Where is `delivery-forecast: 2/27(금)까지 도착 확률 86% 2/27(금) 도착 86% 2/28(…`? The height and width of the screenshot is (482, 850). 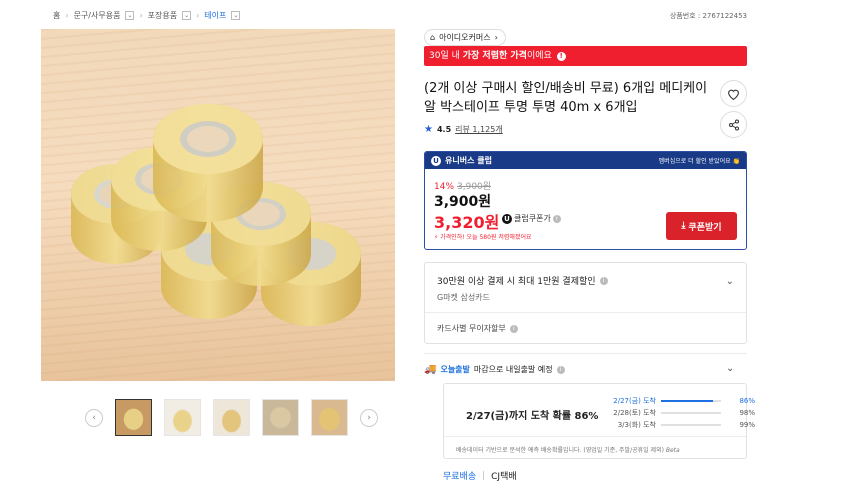
delivery-forecast: 2/27(금)까지 도착 확률 86% 2/27(금) 도착 86% 2/28(… is located at coordinates (599, 421).